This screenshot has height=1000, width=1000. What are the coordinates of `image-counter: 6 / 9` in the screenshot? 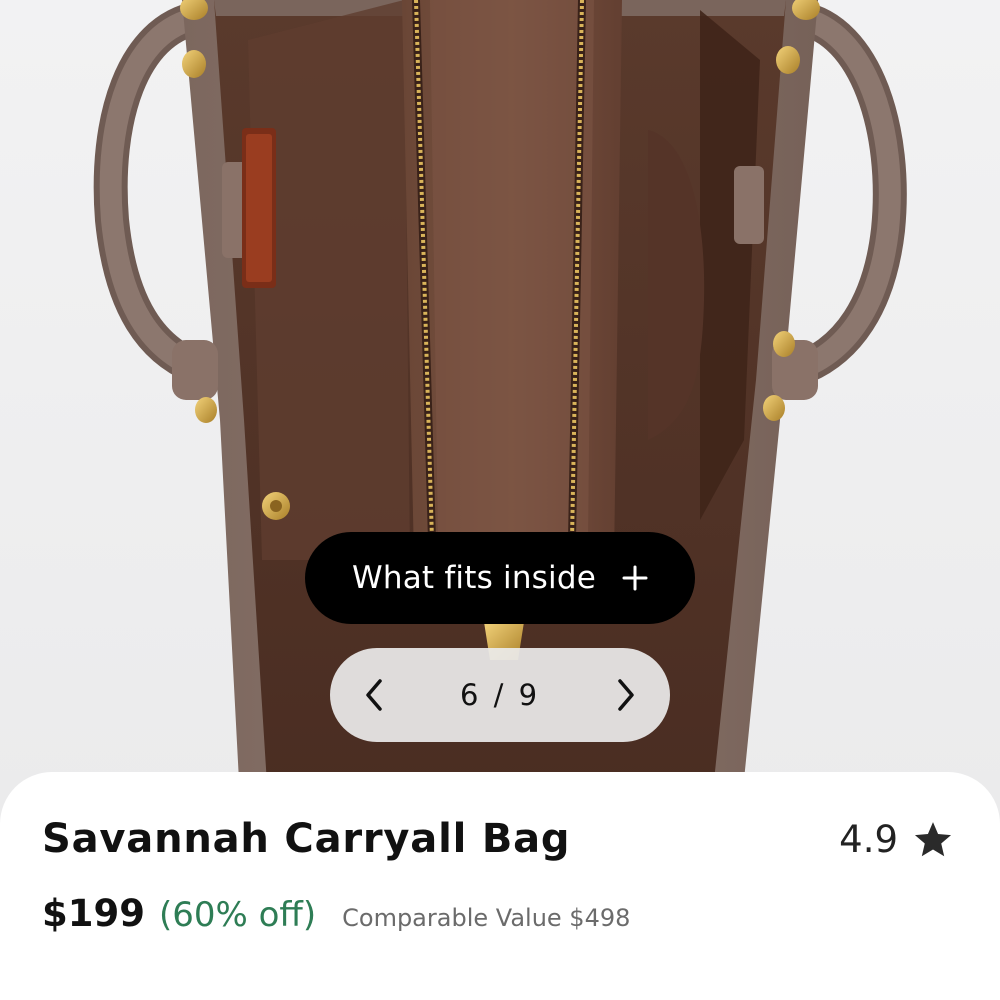 It's located at (500, 695).